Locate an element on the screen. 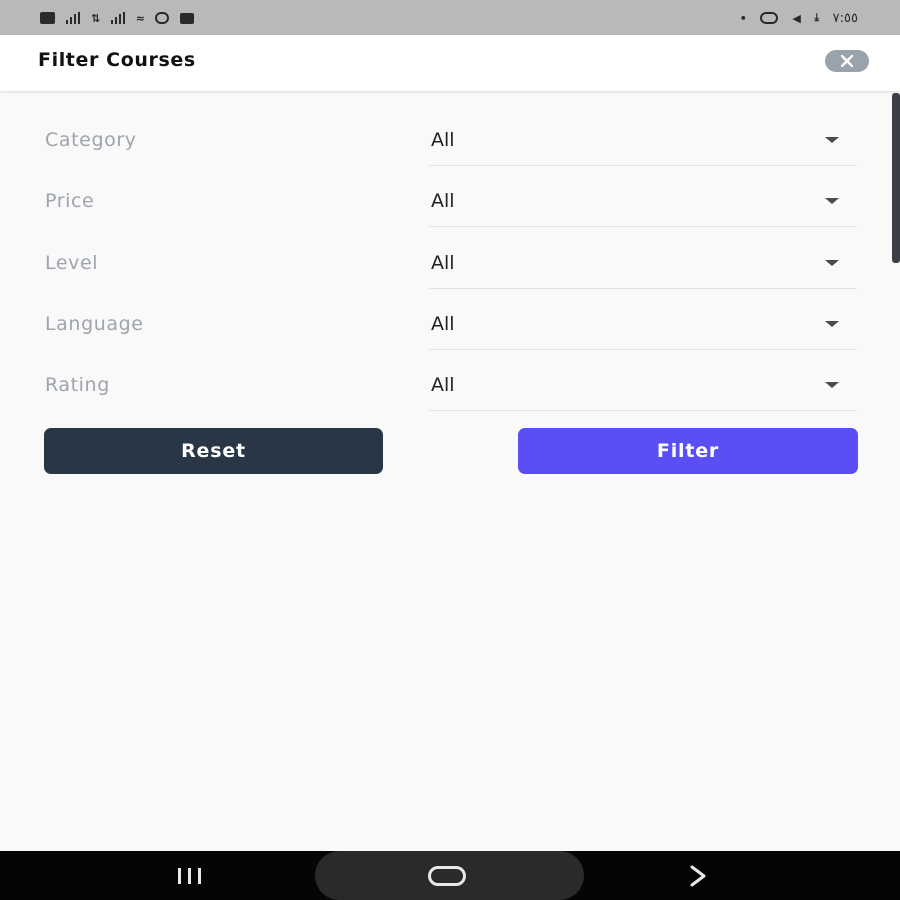  level-select: All is located at coordinates (643, 264).